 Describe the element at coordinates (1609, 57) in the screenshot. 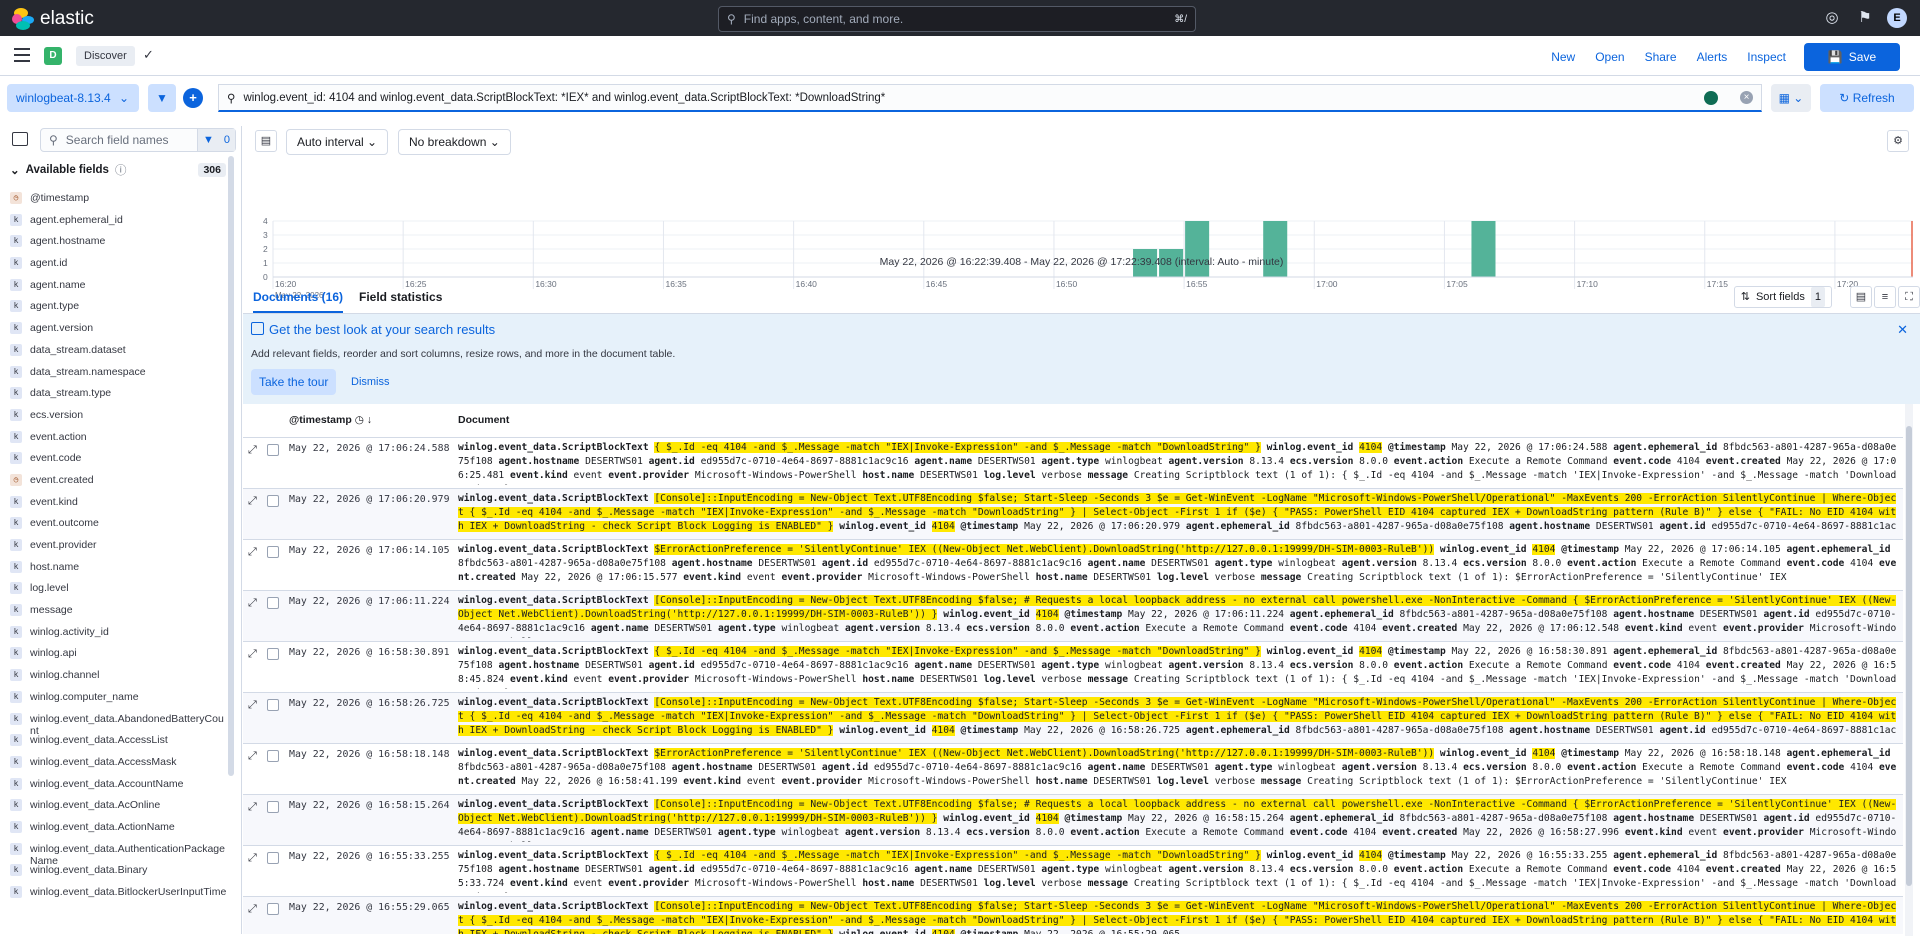

I see `open-link: Open` at that location.